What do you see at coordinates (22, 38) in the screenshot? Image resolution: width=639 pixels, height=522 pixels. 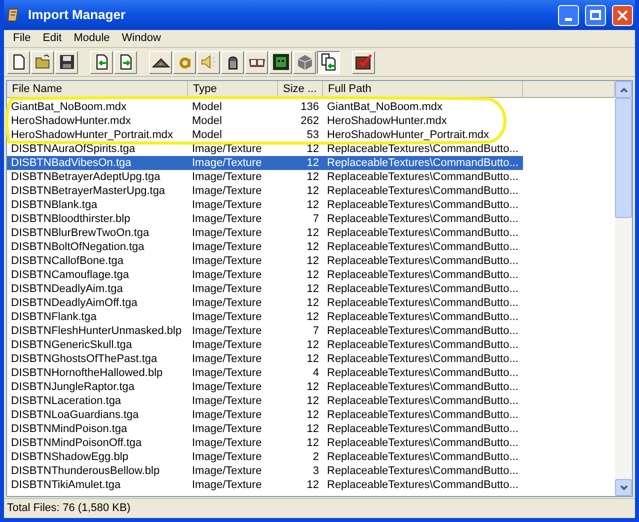 I see `menu-item: File` at bounding box center [22, 38].